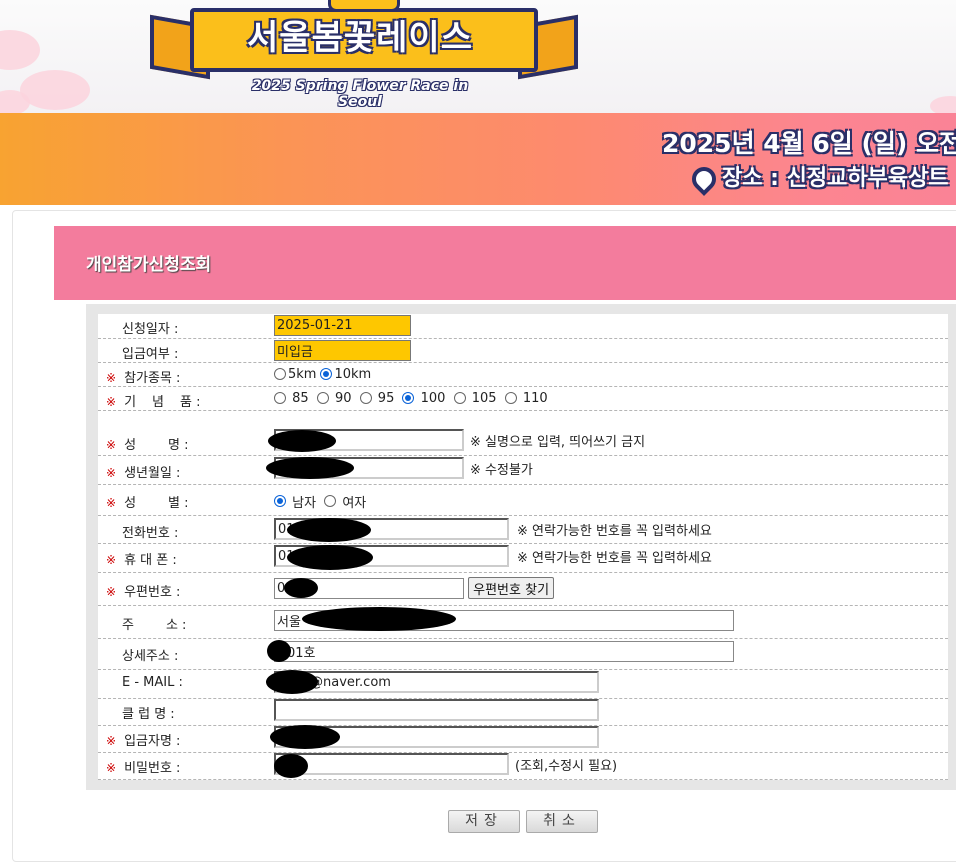 This screenshot has height=862, width=956. I want to click on field-payment-status, so click(342, 350).